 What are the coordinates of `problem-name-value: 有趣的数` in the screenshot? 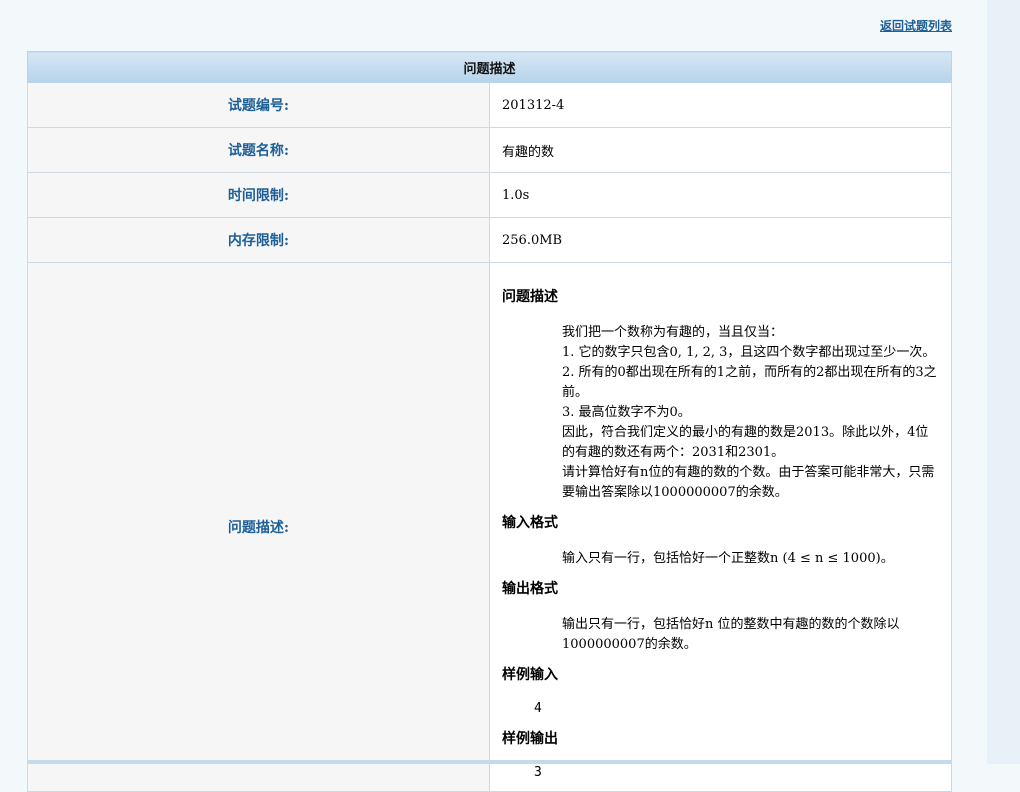 It's located at (720, 150).